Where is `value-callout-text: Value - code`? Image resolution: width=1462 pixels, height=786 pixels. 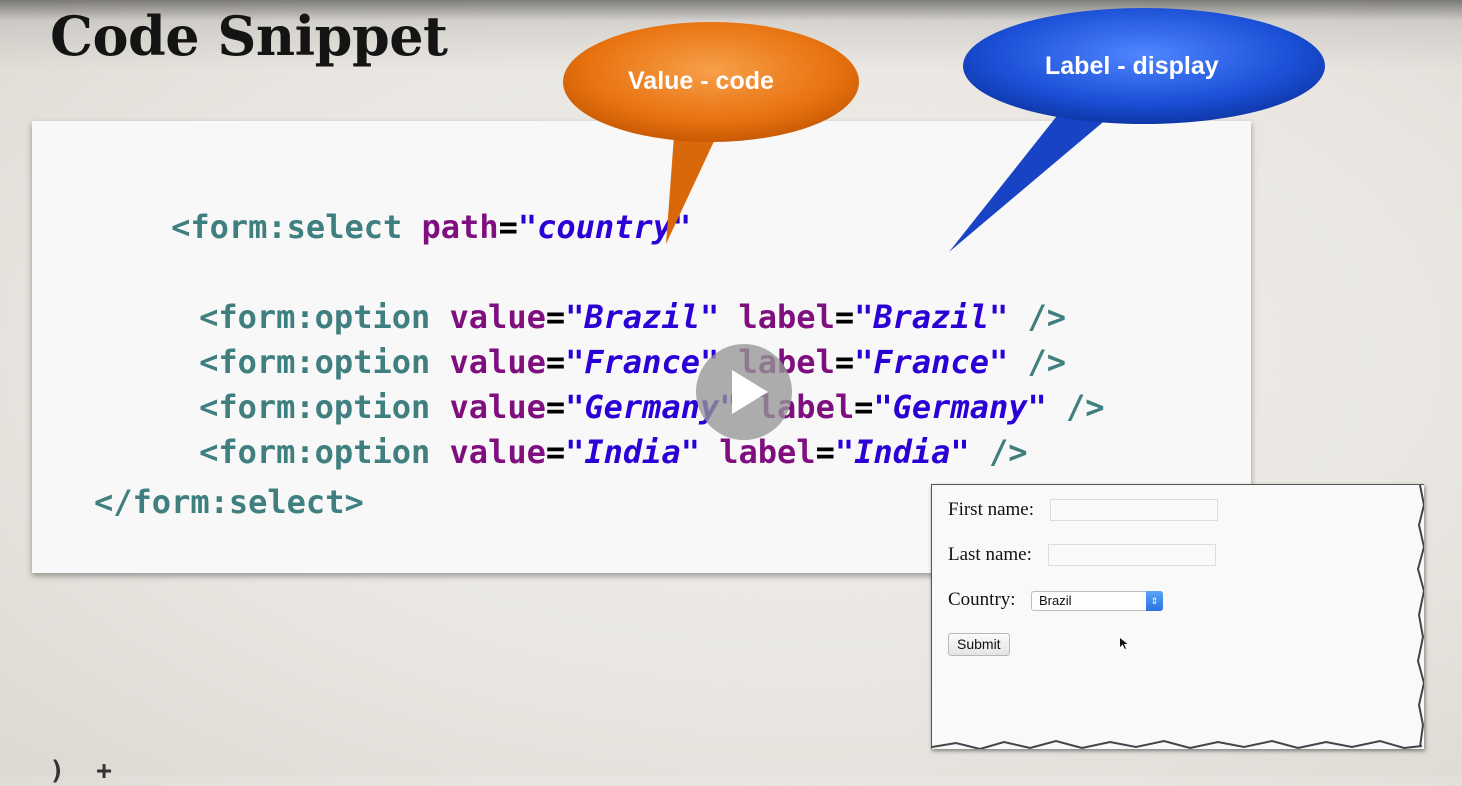 value-callout-text: Value - code is located at coordinates (701, 81).